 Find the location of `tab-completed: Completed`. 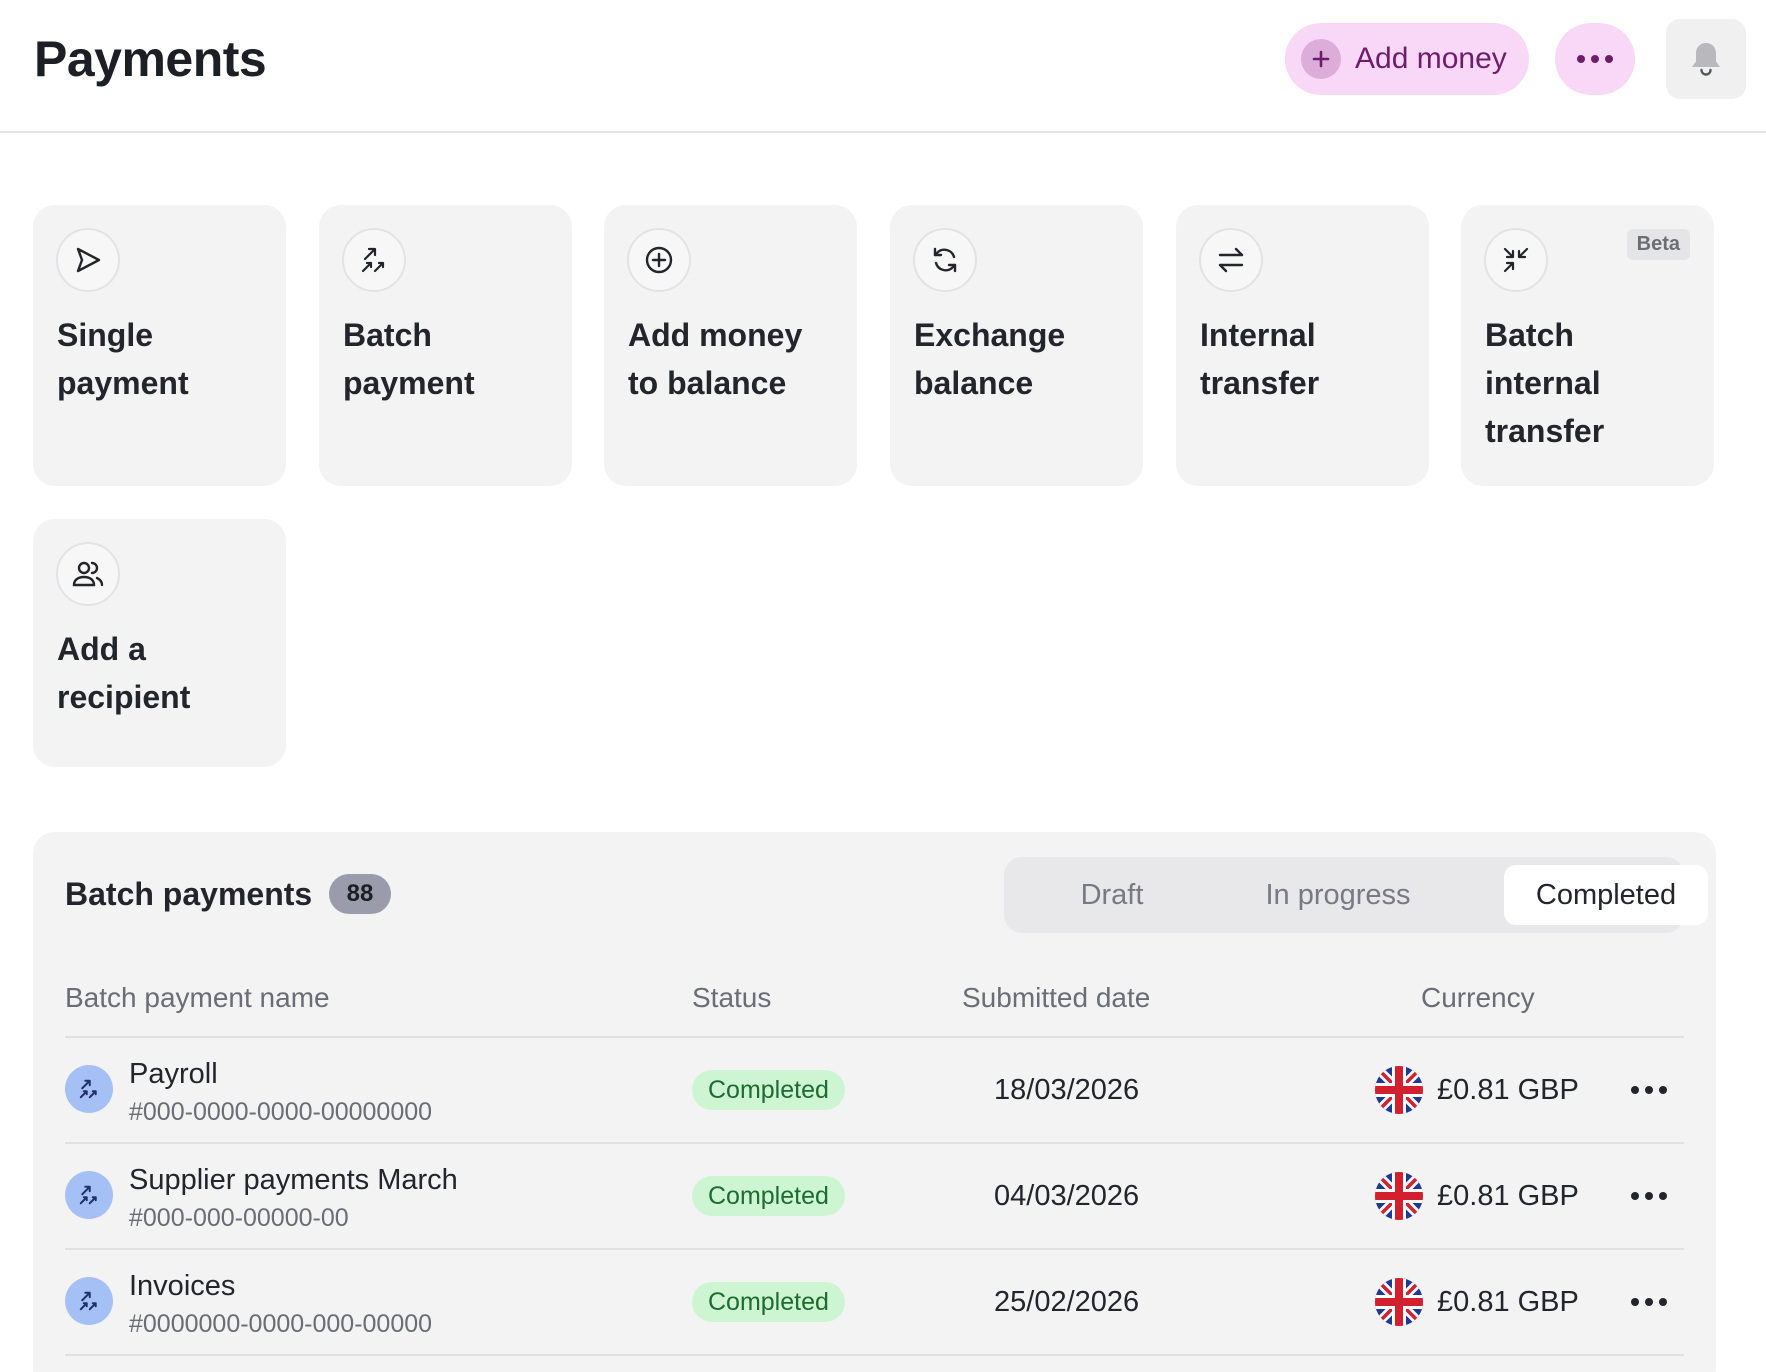

tab-completed: Completed is located at coordinates (1606, 895).